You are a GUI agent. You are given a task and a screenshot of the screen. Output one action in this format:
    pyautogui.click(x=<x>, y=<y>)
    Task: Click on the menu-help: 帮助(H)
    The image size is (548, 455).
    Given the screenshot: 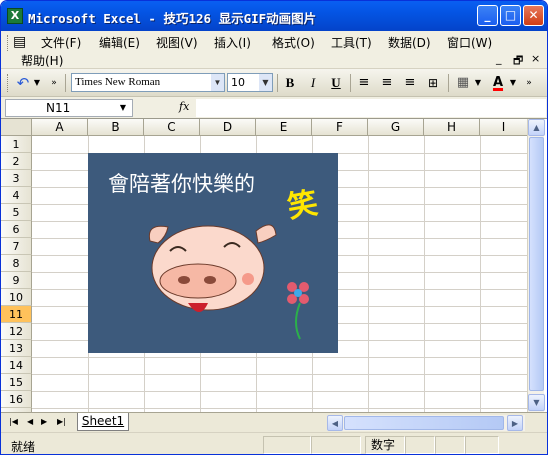 What is the action you would take?
    pyautogui.click(x=42, y=60)
    